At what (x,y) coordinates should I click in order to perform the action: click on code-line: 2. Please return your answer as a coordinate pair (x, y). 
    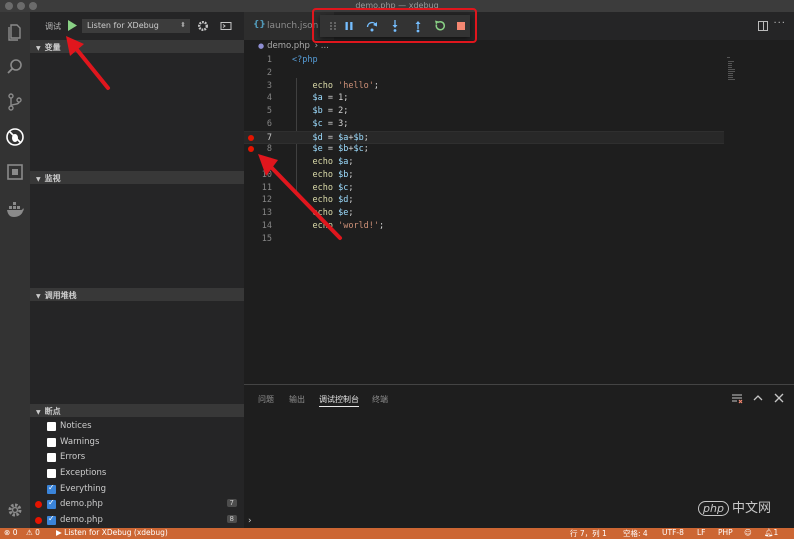
    Looking at the image, I should click on (484, 73).